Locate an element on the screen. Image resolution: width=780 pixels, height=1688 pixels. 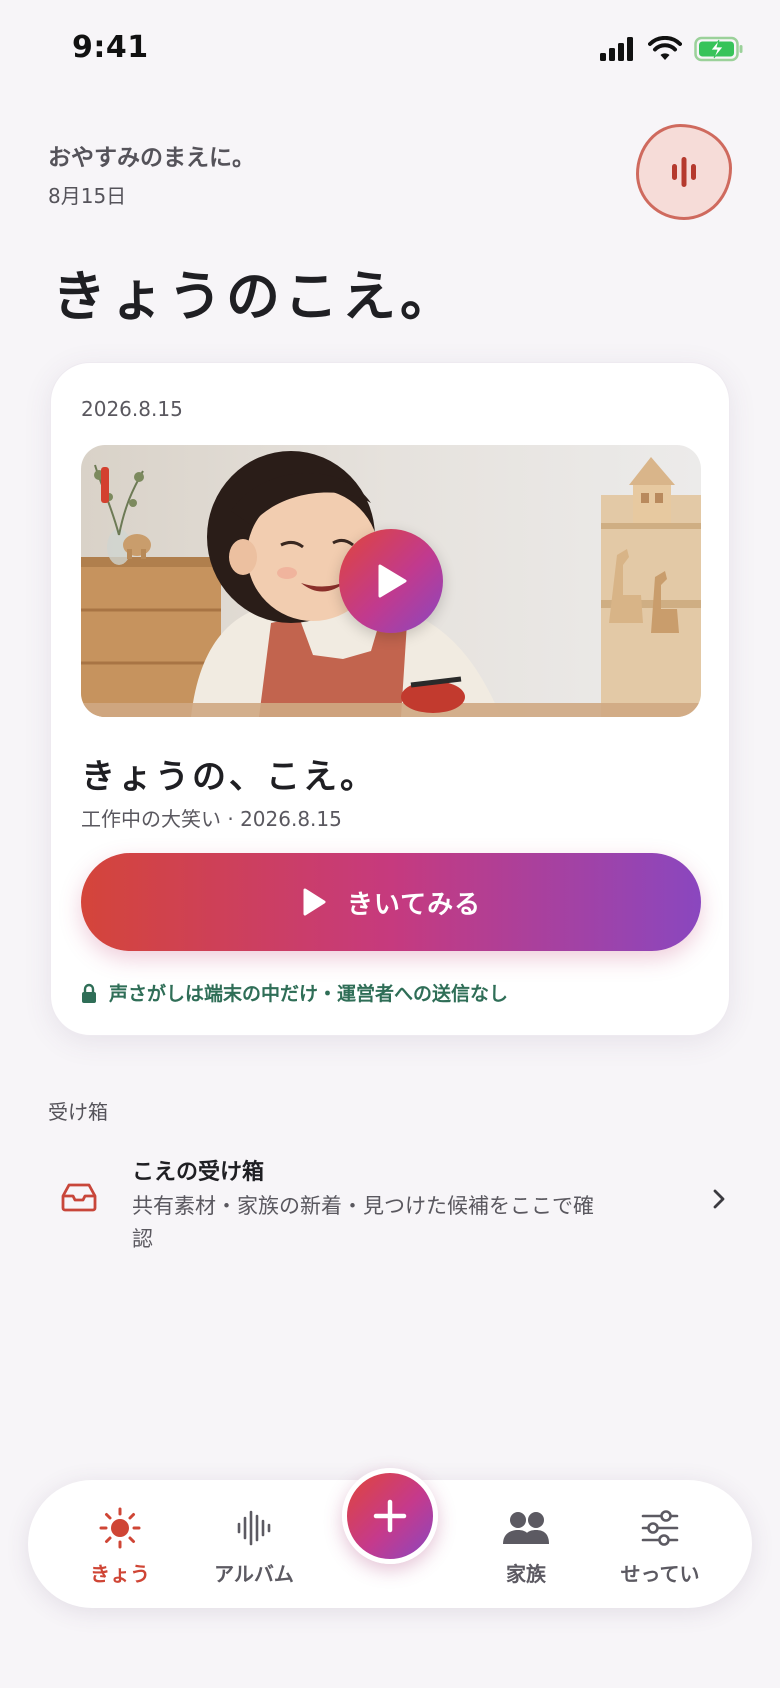
tab-today: きょう is located at coordinates (120, 1546).